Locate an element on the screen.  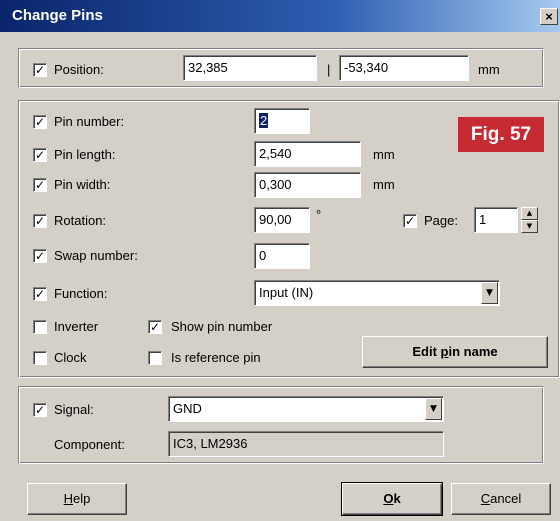
page-checkbox: ✓ is located at coordinates (410, 221).